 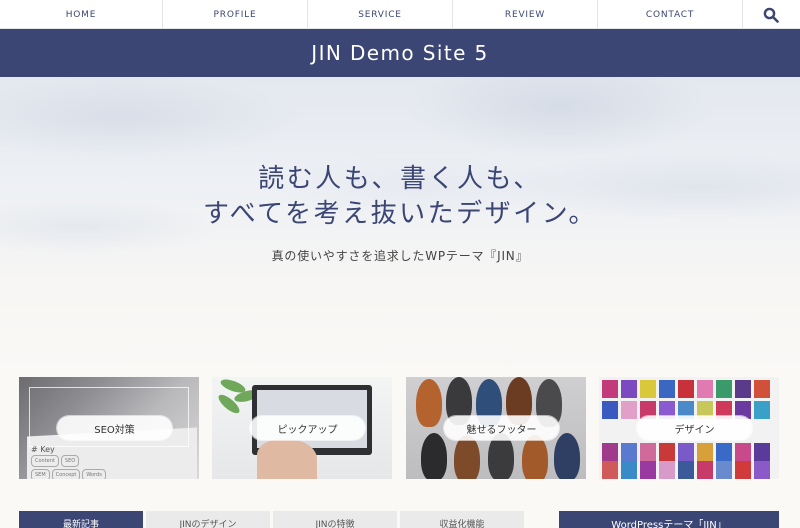 I want to click on card-label-design: デザイン, so click(x=694, y=428).